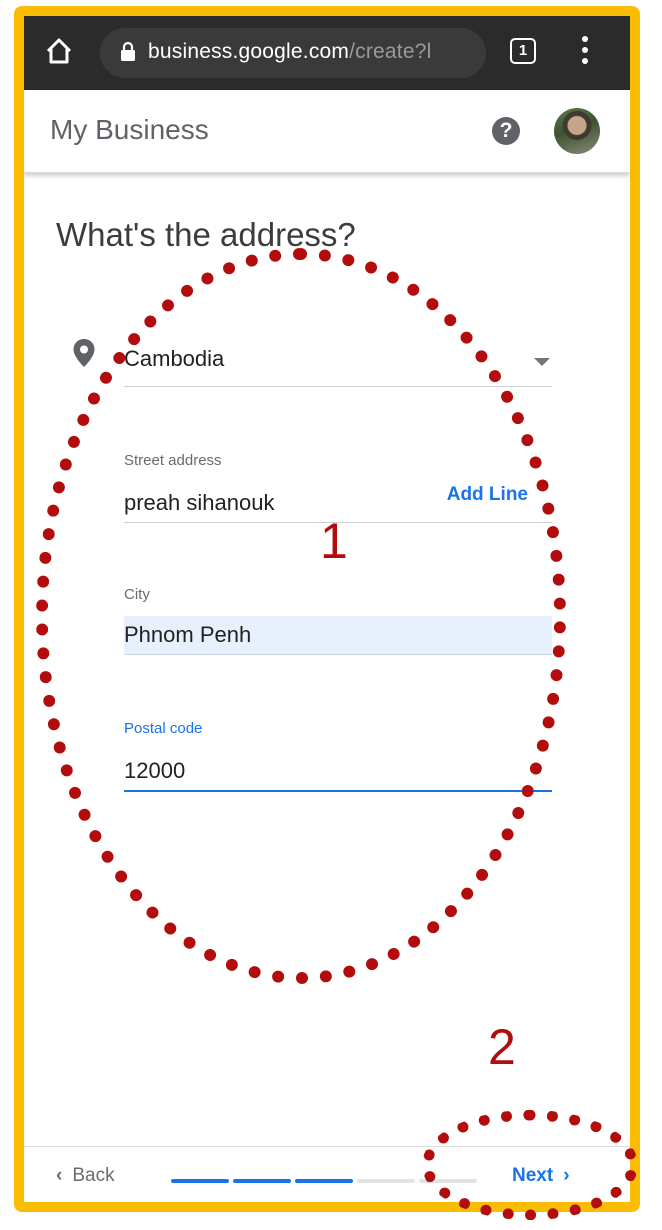 This screenshot has width=662, height=1230. I want to click on more-options-icon, so click(585, 52).